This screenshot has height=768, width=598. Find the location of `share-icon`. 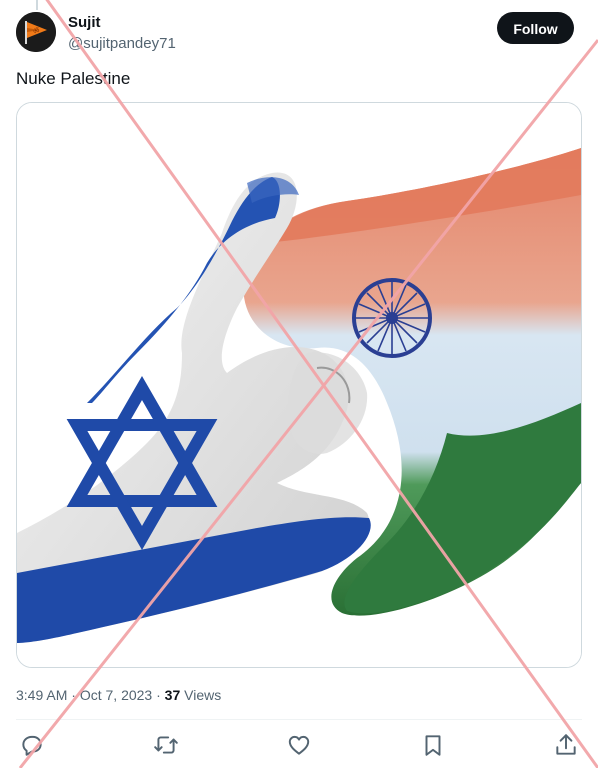

share-icon is located at coordinates (566, 745).